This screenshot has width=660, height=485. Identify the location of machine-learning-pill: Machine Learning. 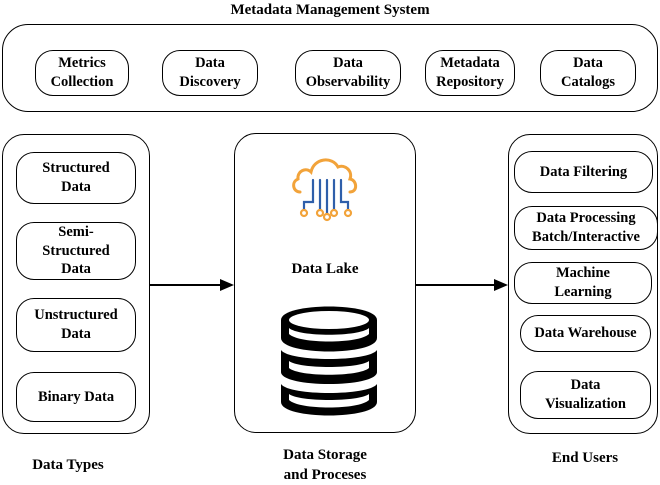
(583, 283).